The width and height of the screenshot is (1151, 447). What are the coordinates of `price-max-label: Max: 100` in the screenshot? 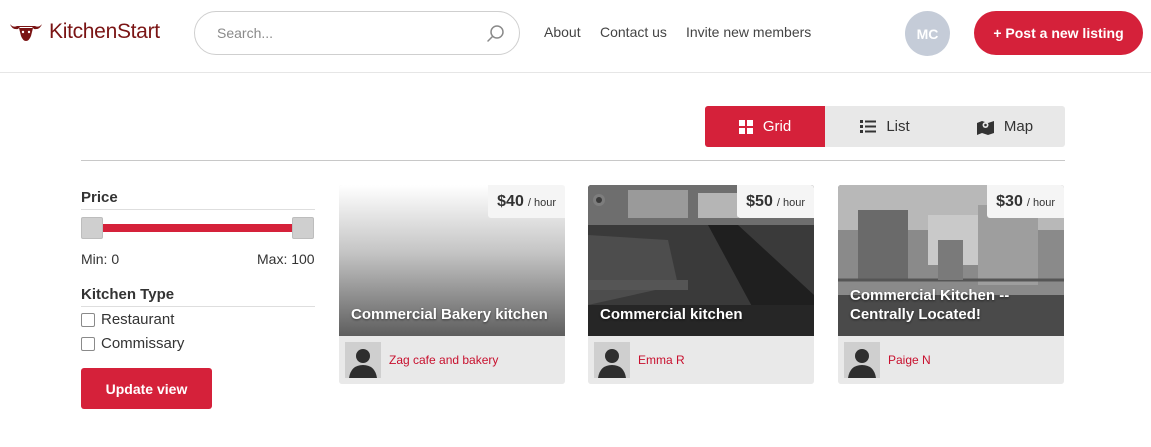 It's located at (286, 259).